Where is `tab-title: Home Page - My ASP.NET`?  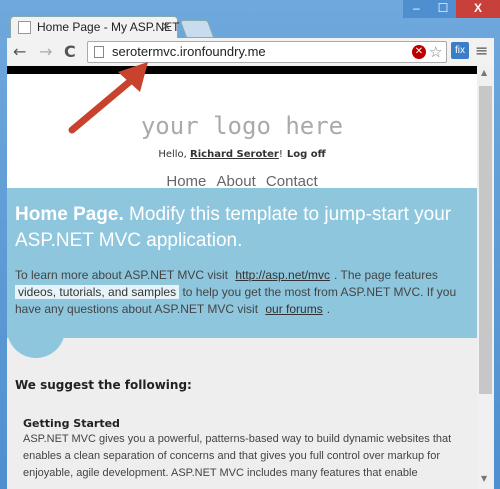
tab-title: Home Page - My ASP.NET is located at coordinates (108, 27).